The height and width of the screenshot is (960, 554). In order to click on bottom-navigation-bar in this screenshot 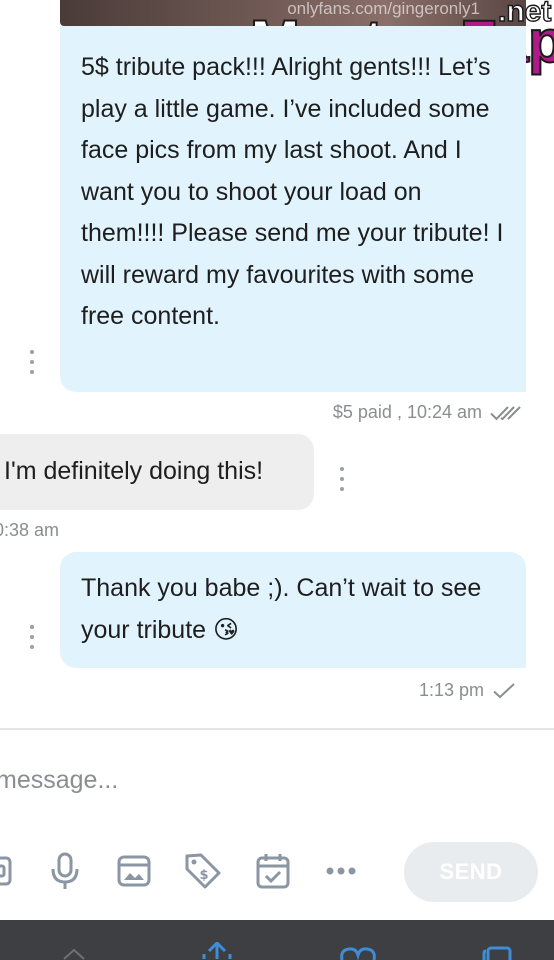, I will do `click(277, 940)`.